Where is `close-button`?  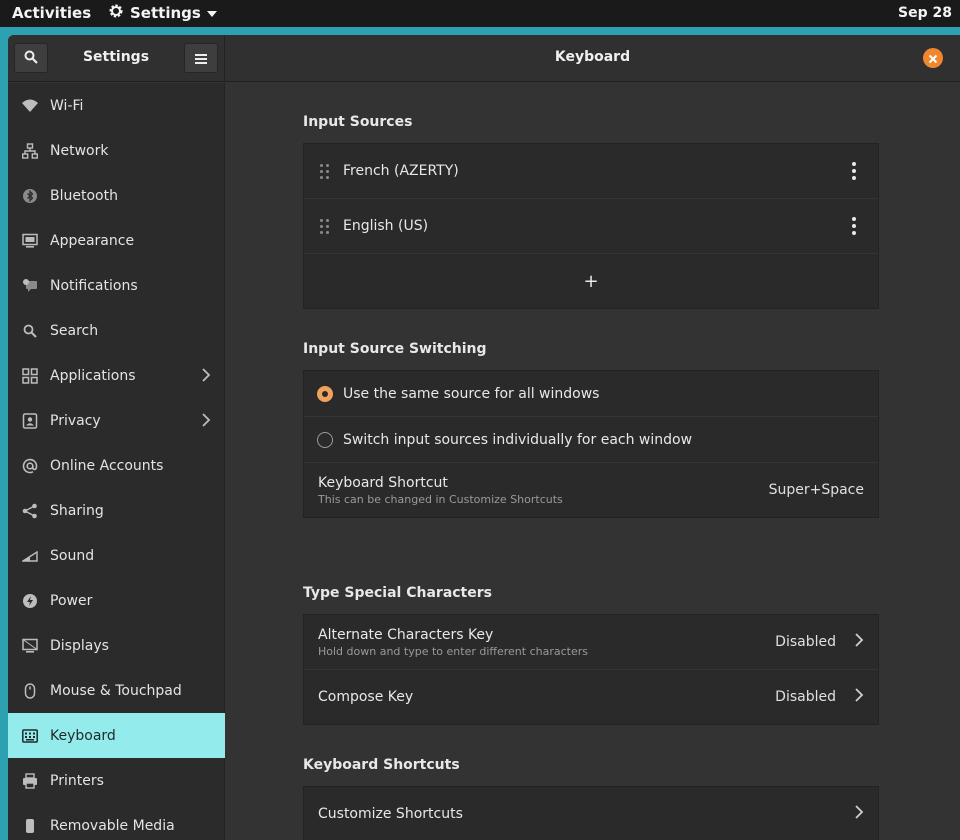
close-button is located at coordinates (933, 58).